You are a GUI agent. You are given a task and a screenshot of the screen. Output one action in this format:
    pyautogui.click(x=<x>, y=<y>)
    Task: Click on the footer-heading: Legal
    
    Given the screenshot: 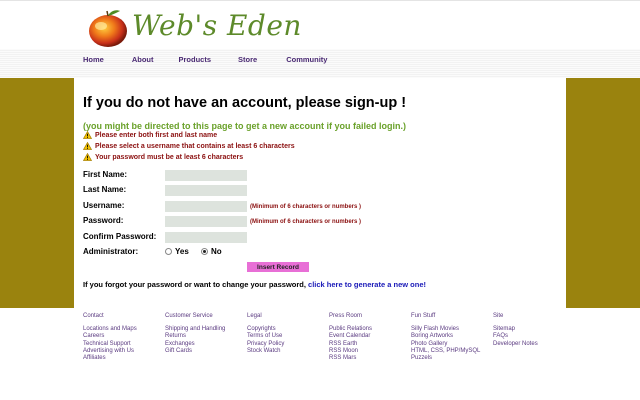 What is the action you would take?
    pyautogui.click(x=254, y=316)
    